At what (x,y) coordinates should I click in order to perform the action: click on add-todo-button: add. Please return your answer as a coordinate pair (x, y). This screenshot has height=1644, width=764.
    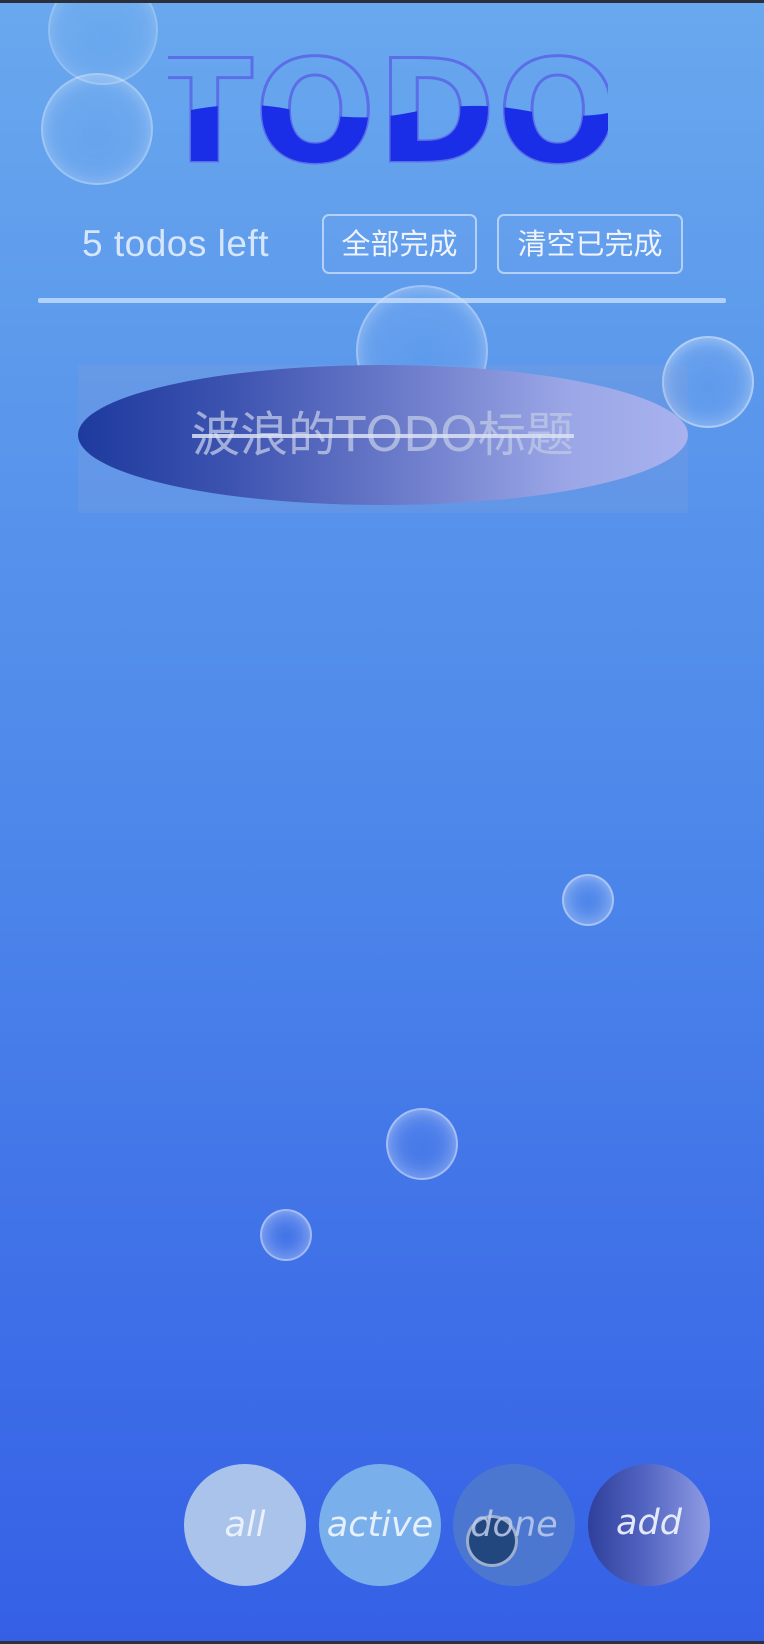
    Looking at the image, I should click on (649, 1525).